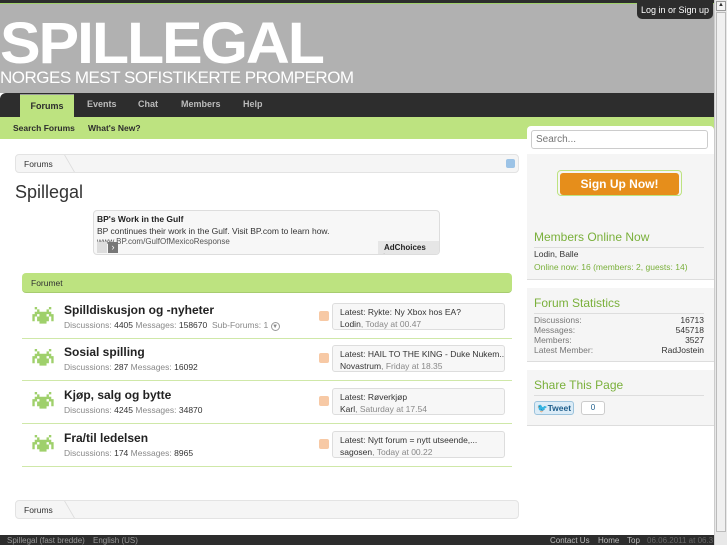 The width and height of the screenshot is (727, 547). Describe the element at coordinates (177, 77) in the screenshot. I see `tagline: NORGES MEST SOFISTIKERTE PROMPEROM` at that location.